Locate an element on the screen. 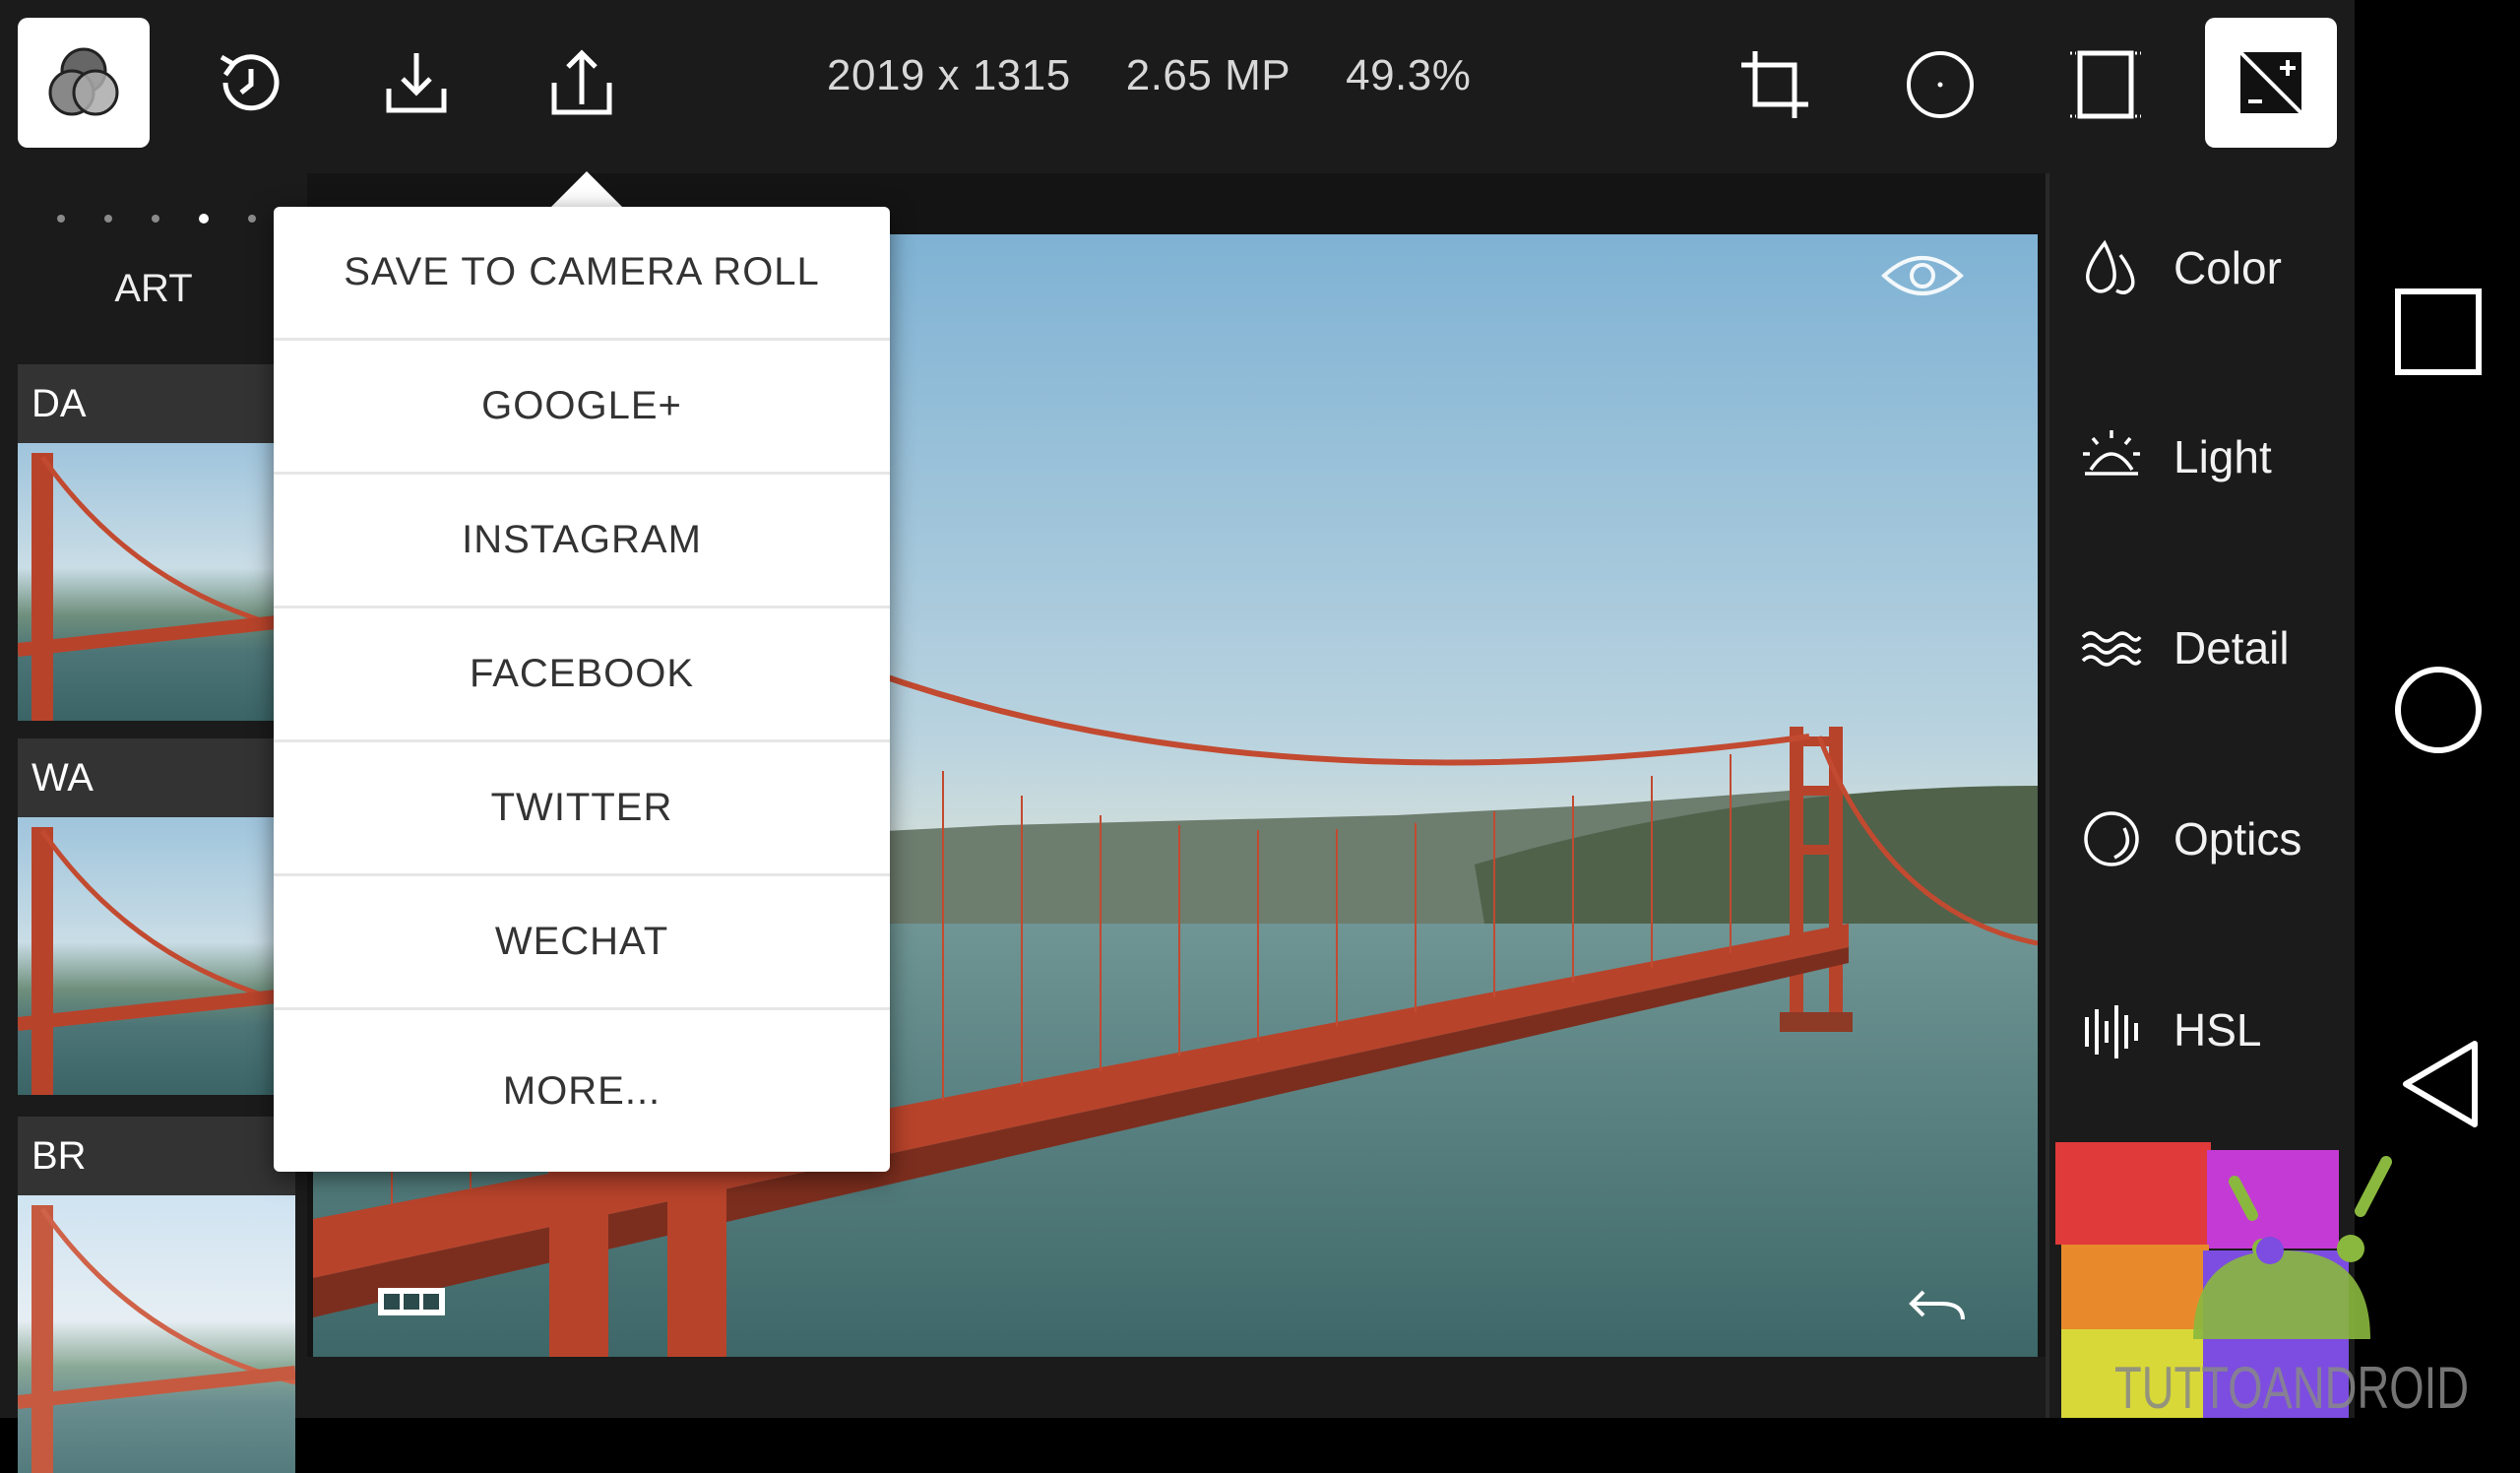 The height and width of the screenshot is (1473, 2520). history-button is located at coordinates (251, 82).